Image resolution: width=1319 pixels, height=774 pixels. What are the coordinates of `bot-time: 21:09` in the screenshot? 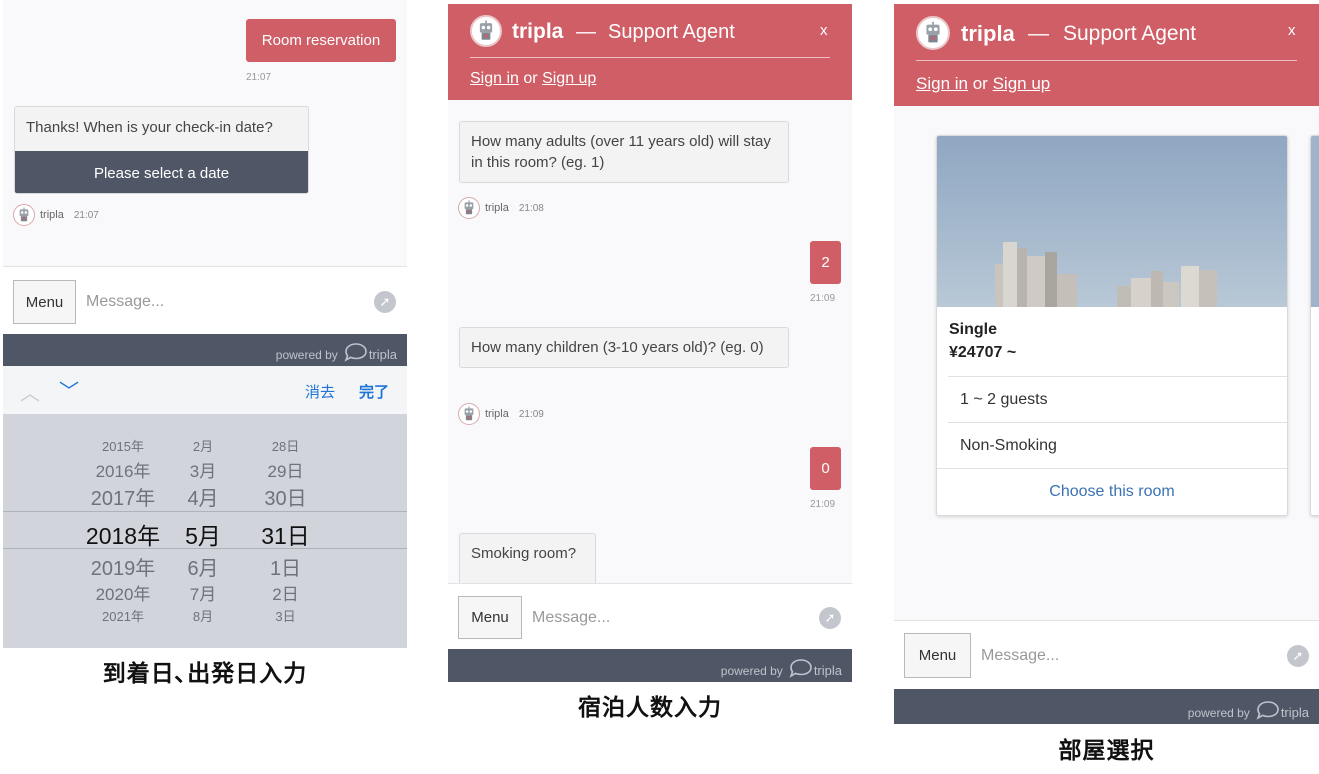 It's located at (531, 414).